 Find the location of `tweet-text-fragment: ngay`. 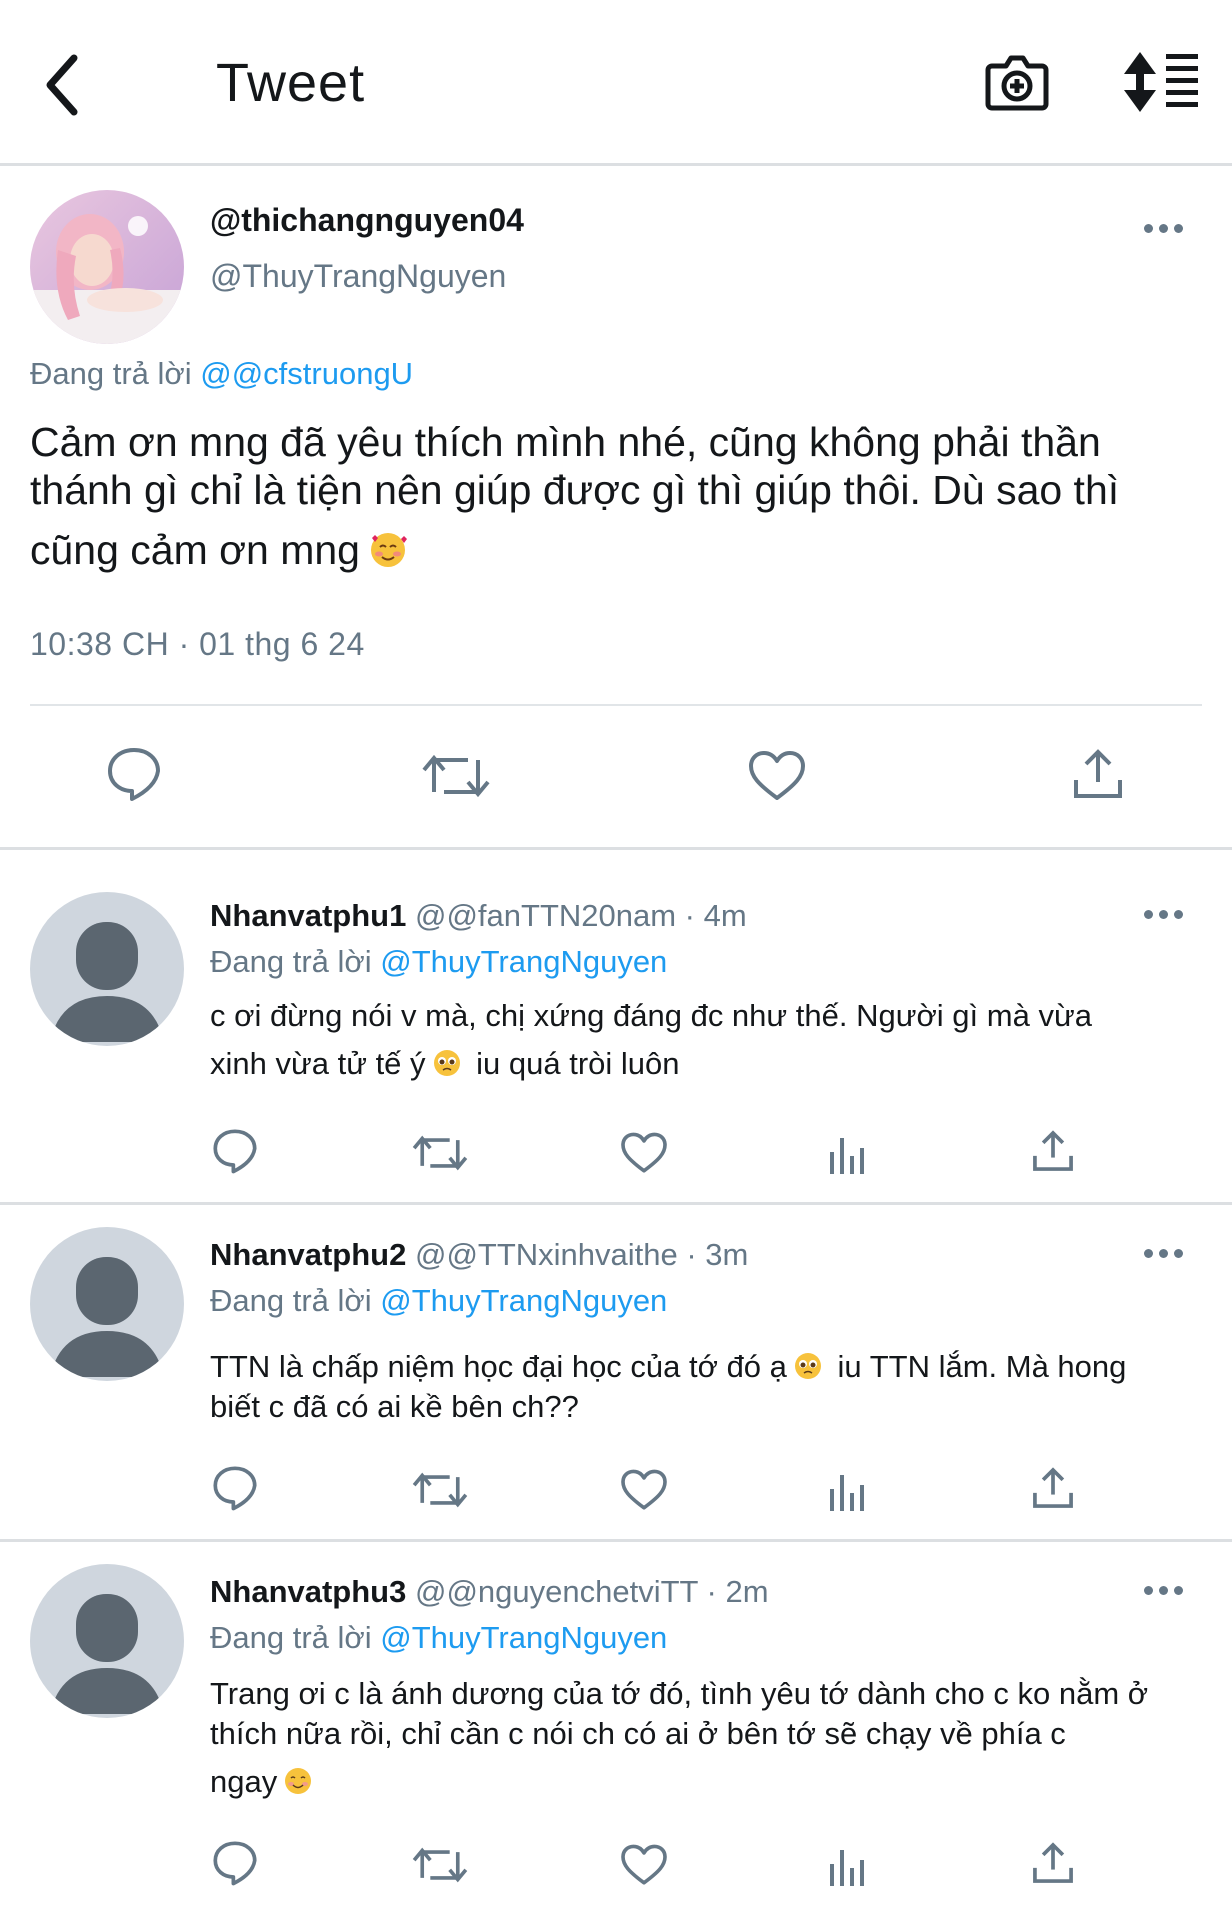

tweet-text-fragment: ngay is located at coordinates (244, 1781).